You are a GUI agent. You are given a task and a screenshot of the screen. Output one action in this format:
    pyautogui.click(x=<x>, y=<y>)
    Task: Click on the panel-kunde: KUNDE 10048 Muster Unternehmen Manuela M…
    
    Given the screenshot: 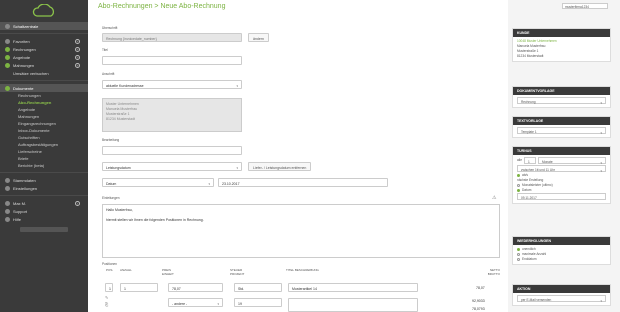 What is the action you would take?
    pyautogui.click(x=561, y=45)
    